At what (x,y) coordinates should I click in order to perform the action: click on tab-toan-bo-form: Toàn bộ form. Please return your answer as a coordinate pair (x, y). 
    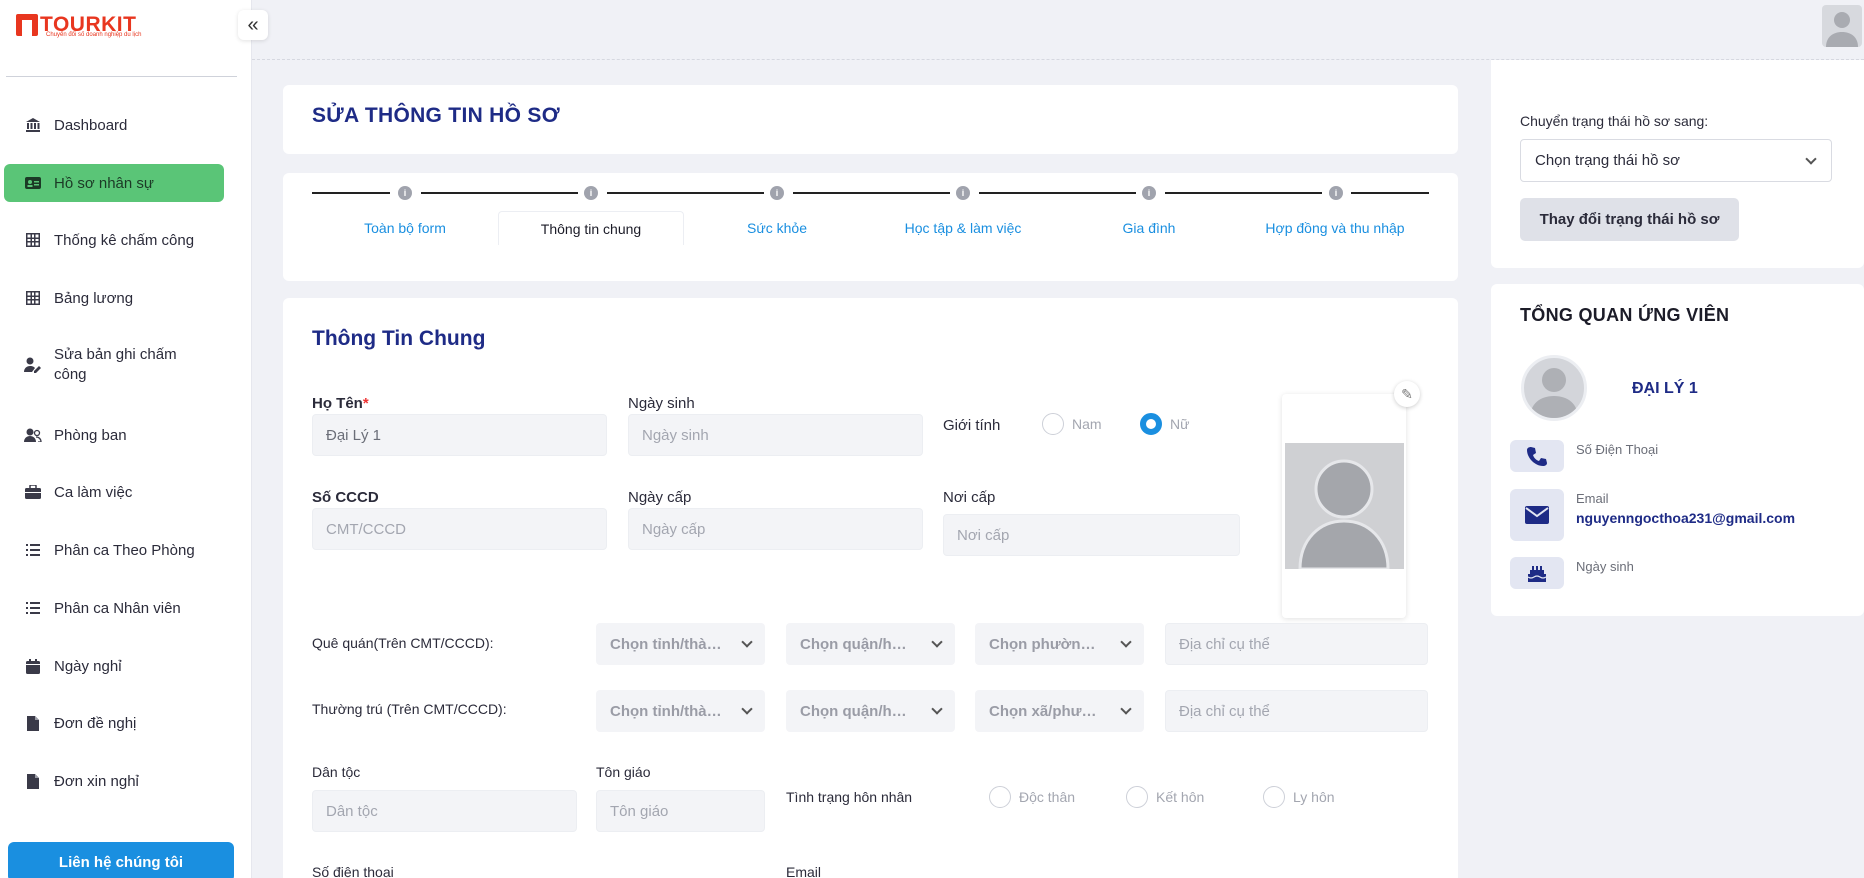
    Looking at the image, I should click on (405, 228).